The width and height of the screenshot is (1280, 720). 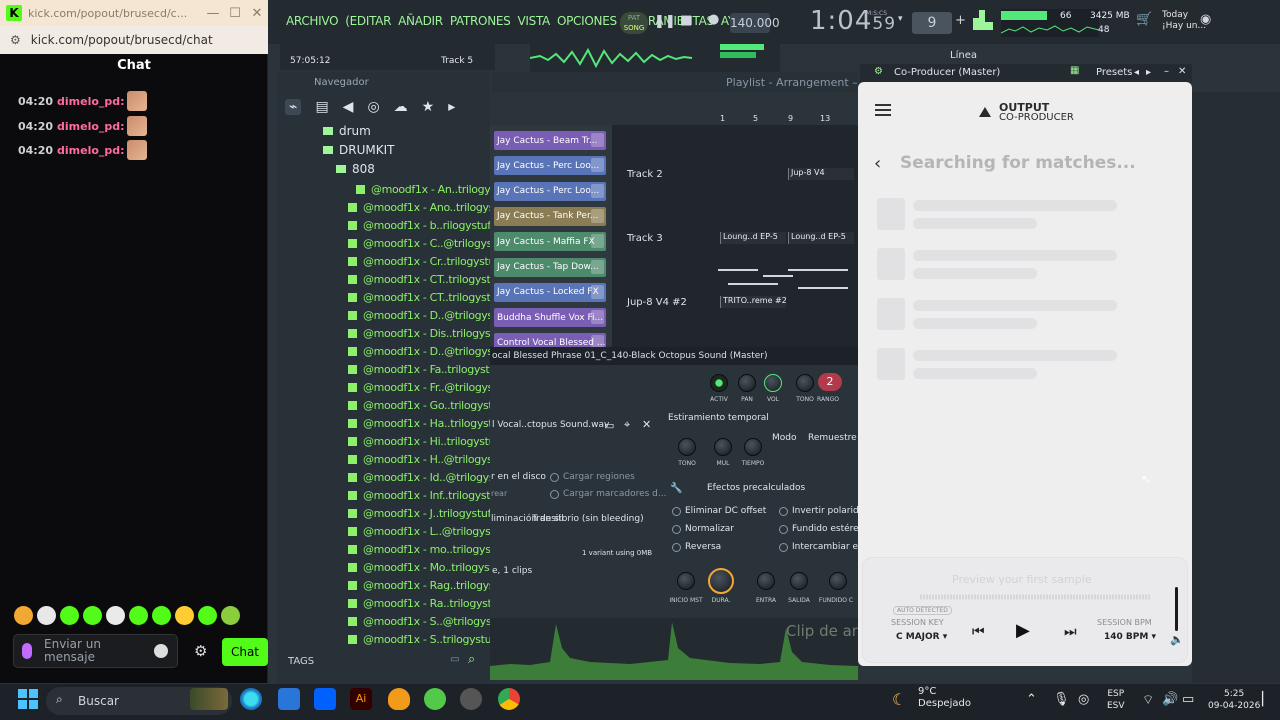 What do you see at coordinates (200, 651) in the screenshot?
I see `gear-icon: ⚙` at bounding box center [200, 651].